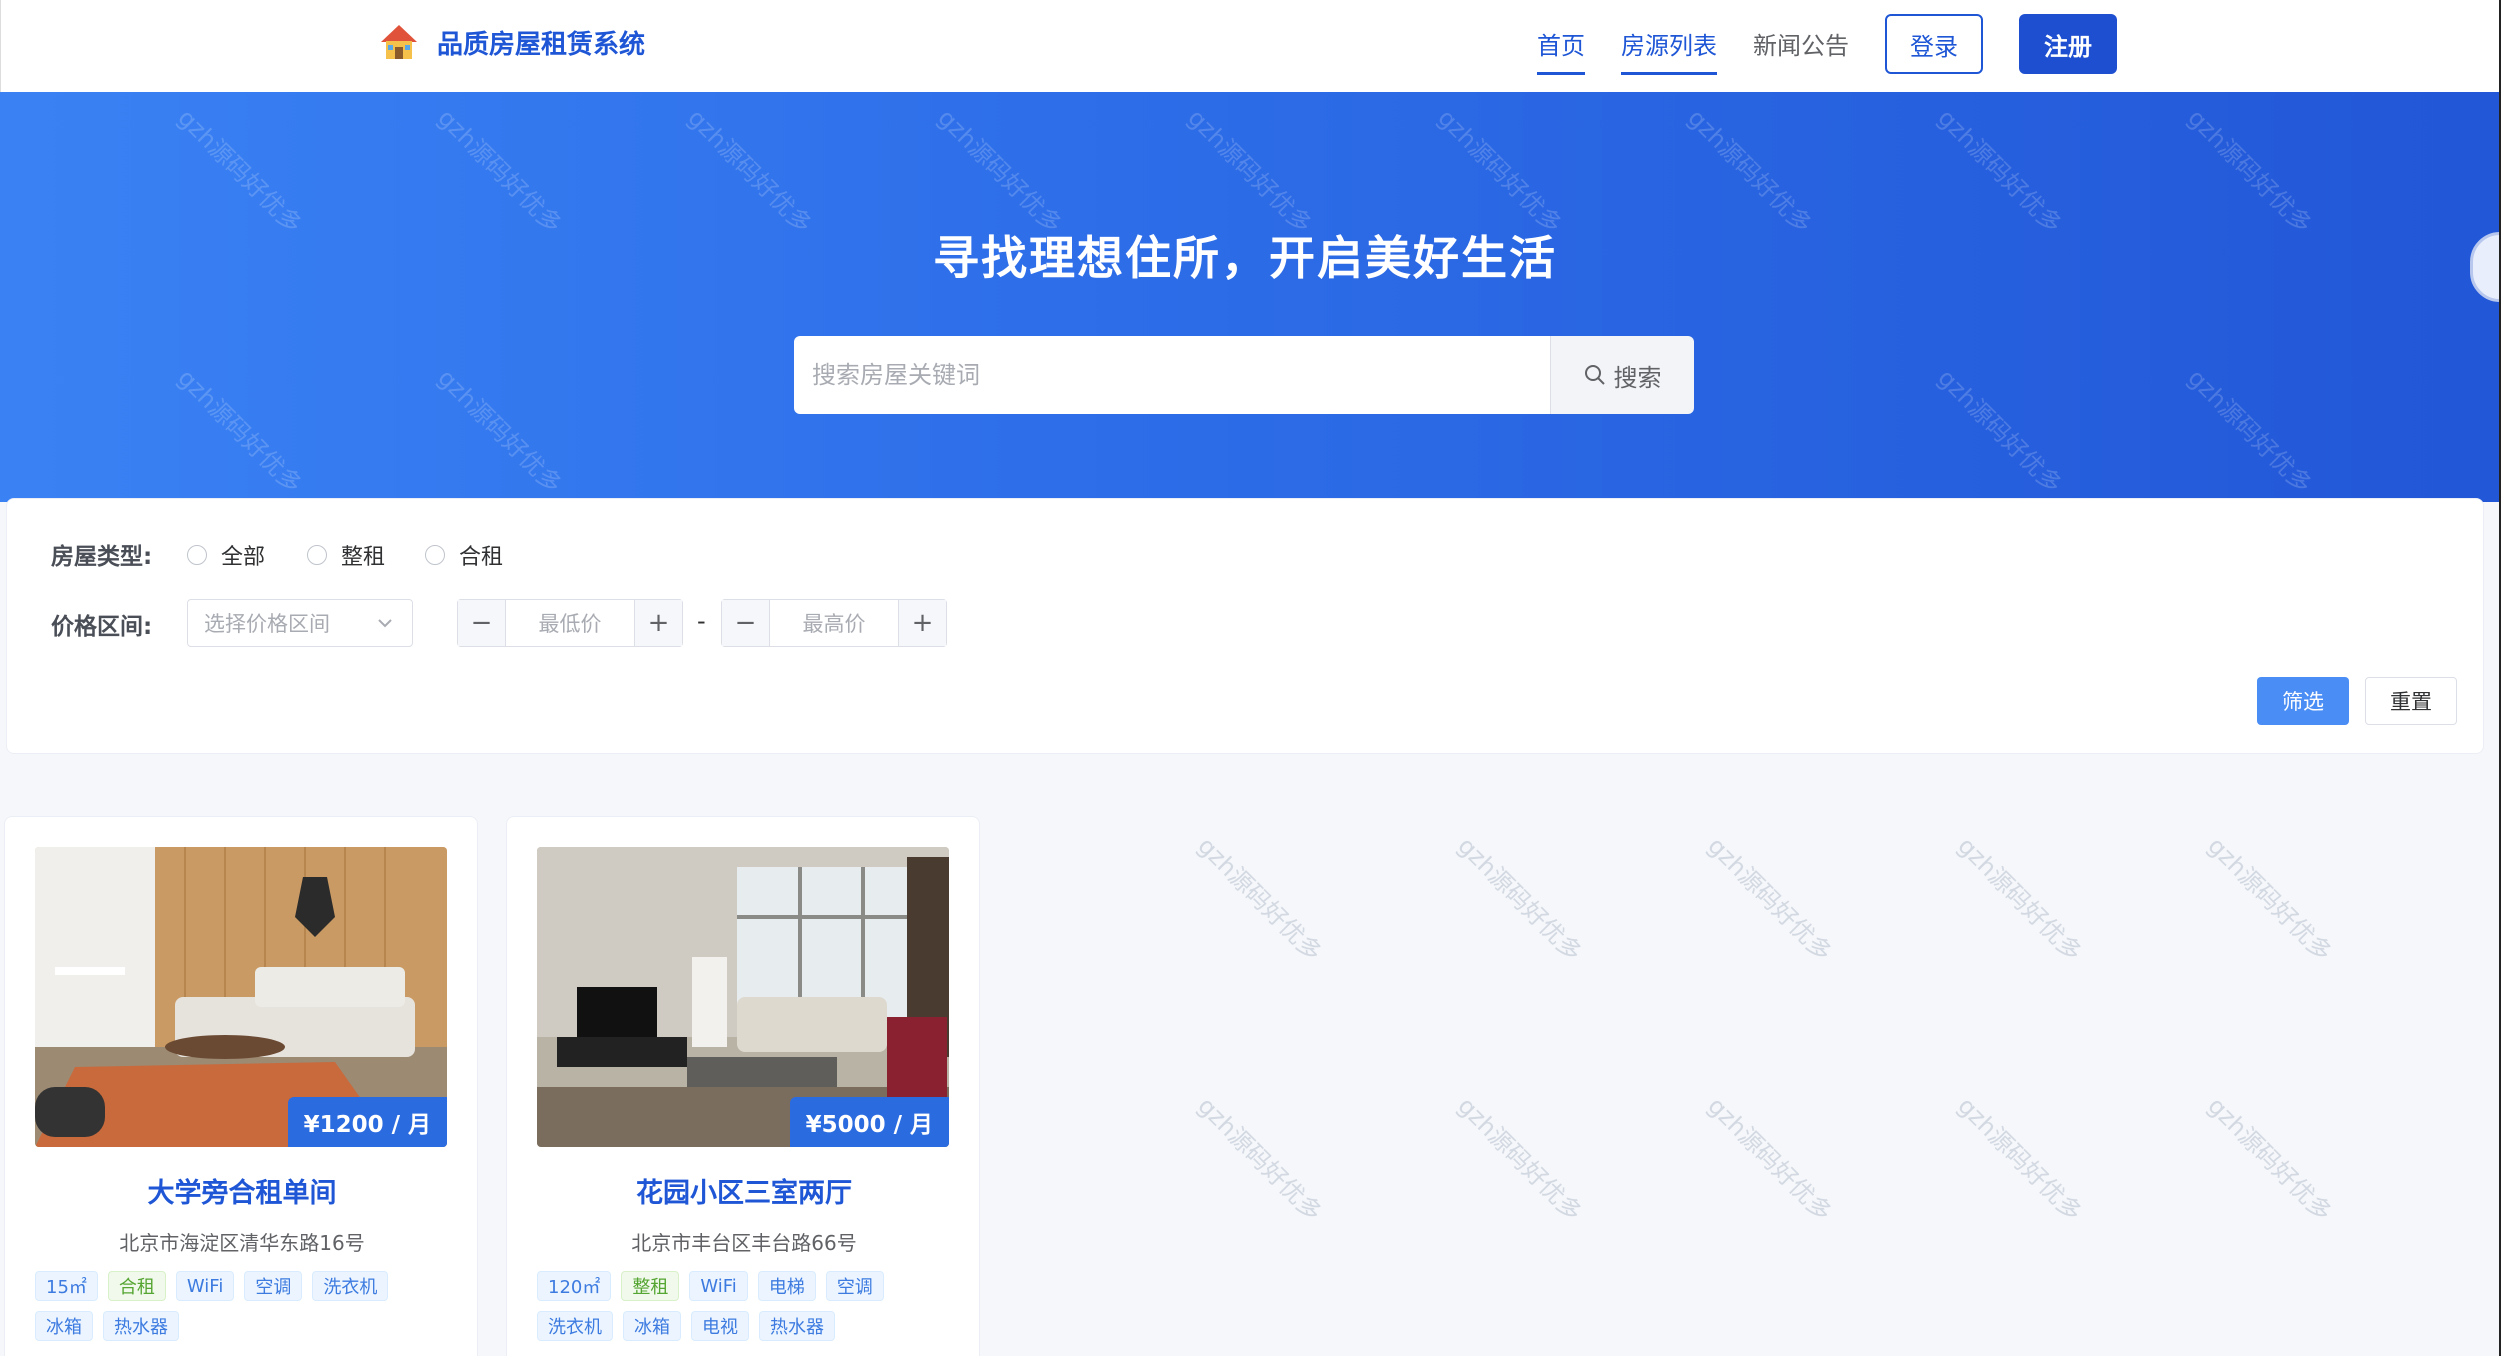 The width and height of the screenshot is (2501, 1356). Describe the element at coordinates (367, 1122) in the screenshot. I see `price-badge: ¥1200 / 月` at that location.